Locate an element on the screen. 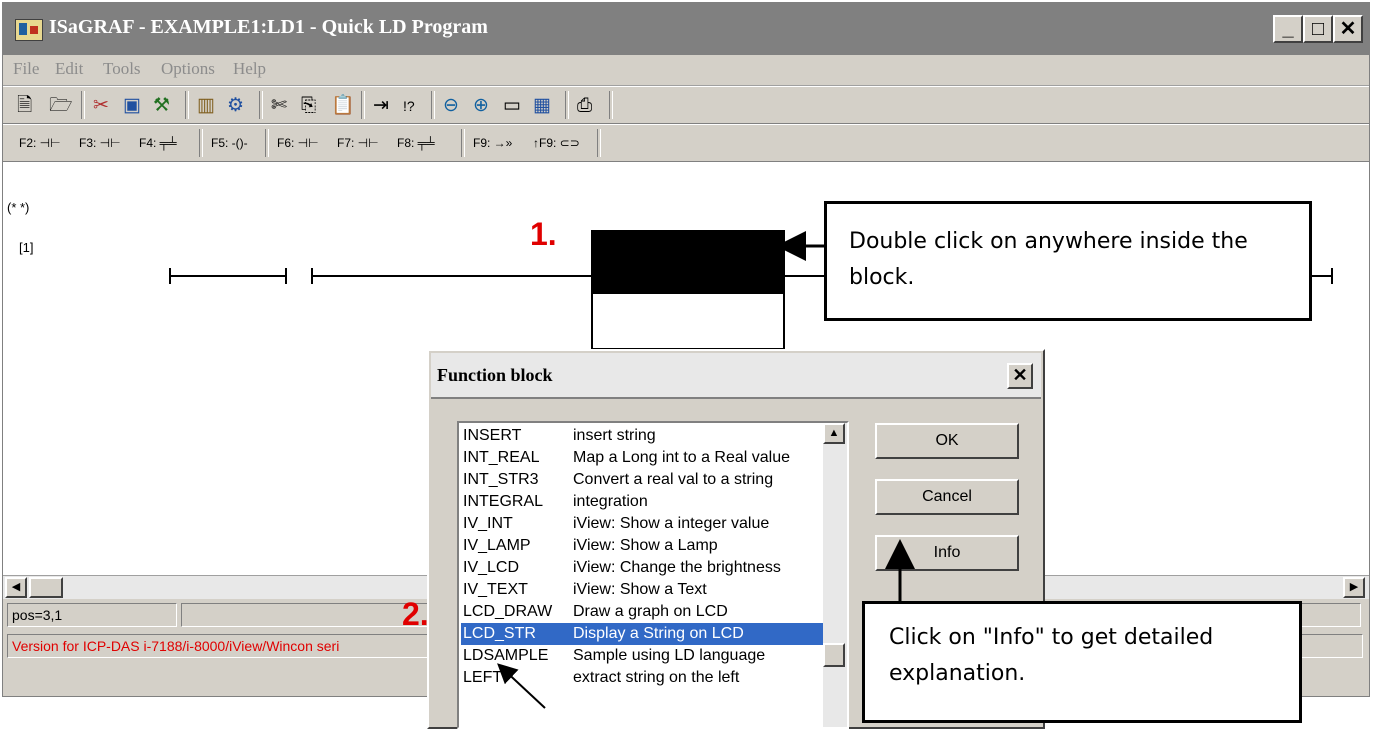  open-icon: 🗁 is located at coordinates (61, 106).